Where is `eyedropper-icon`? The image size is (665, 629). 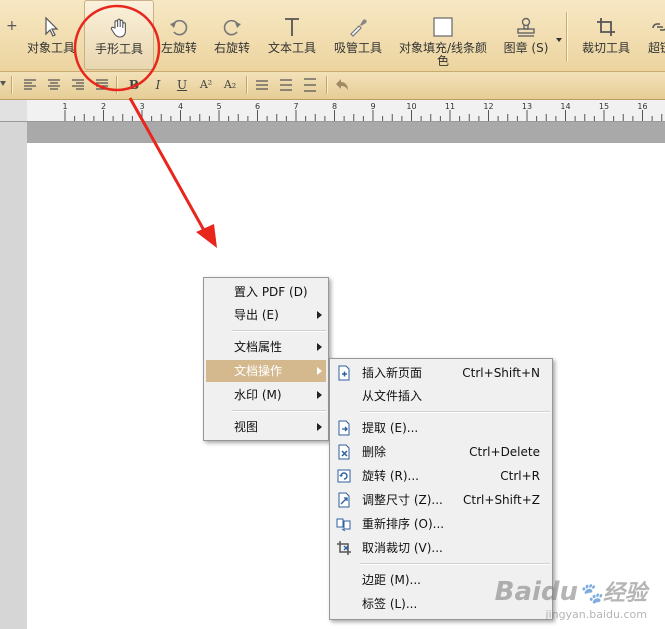
eyedropper-icon is located at coordinates (358, 27).